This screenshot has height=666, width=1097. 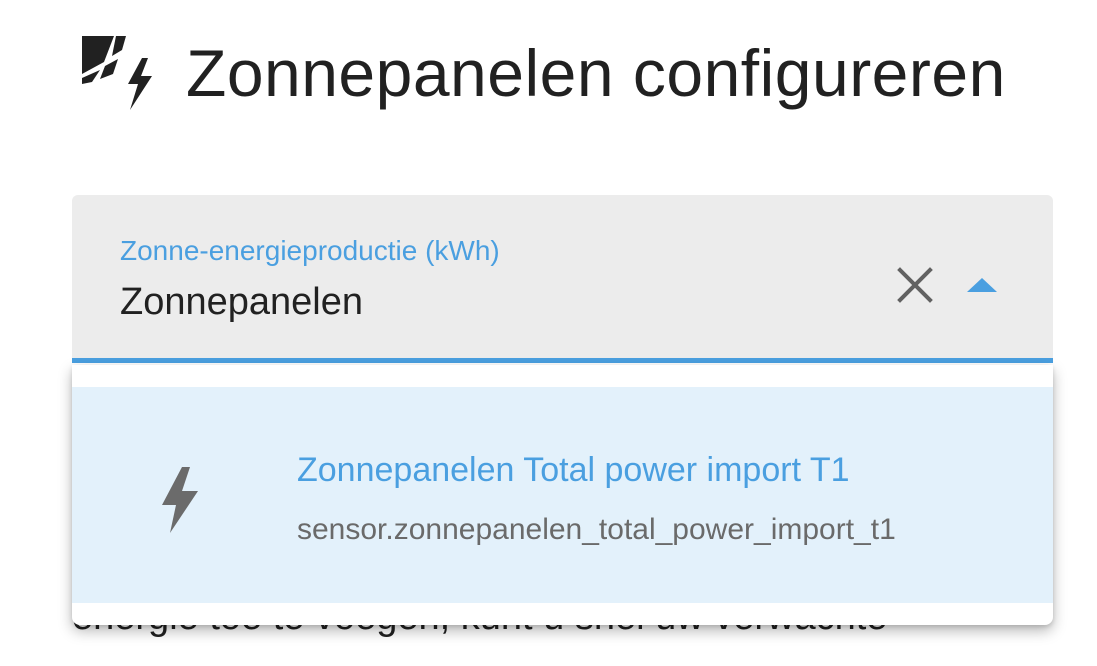 I want to click on page-header: Zonnepanelen configureren, so click(x=542, y=73).